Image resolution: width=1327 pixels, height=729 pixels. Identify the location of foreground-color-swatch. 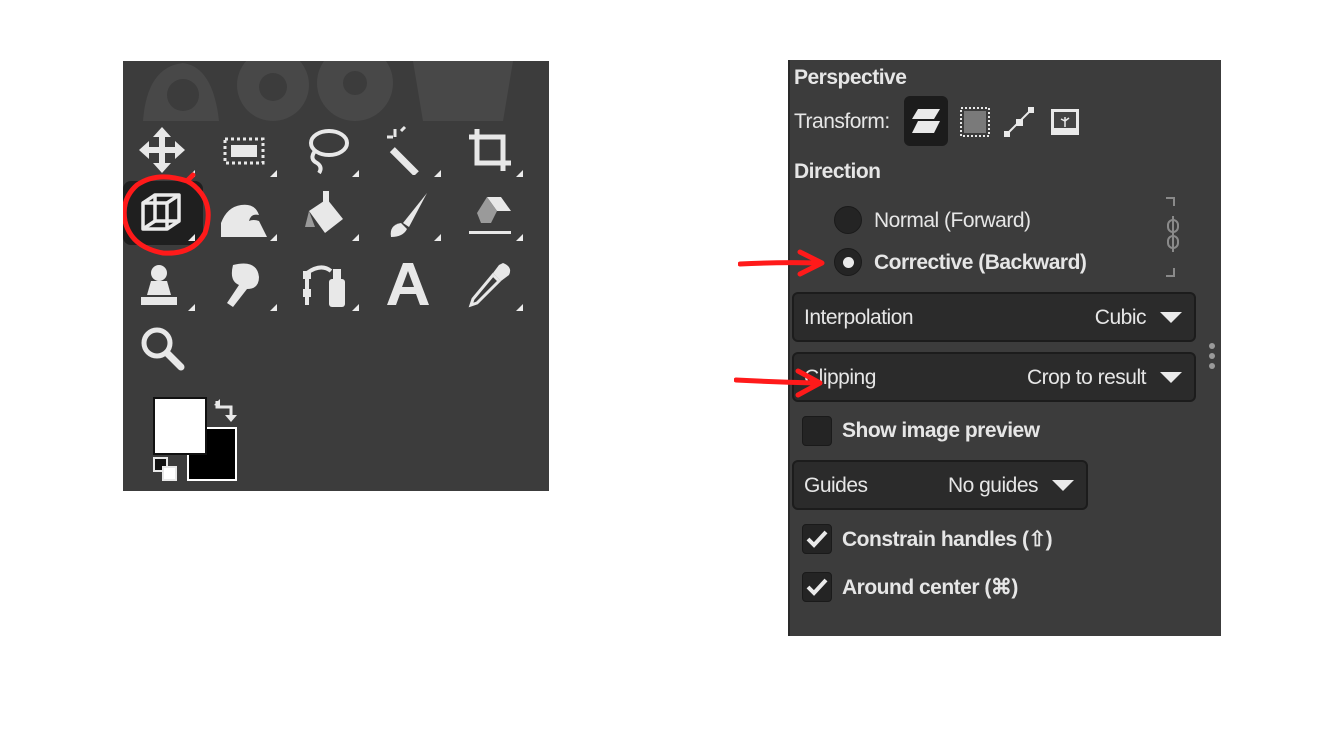
(180, 426).